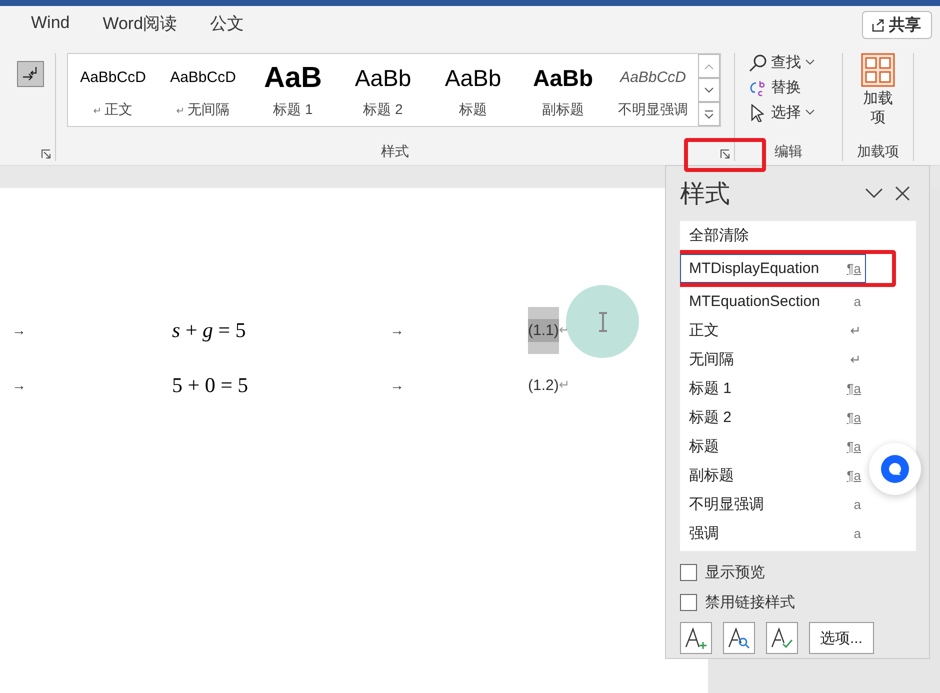  Describe the element at coordinates (395, 152) in the screenshot. I see `group-label: 样式` at that location.